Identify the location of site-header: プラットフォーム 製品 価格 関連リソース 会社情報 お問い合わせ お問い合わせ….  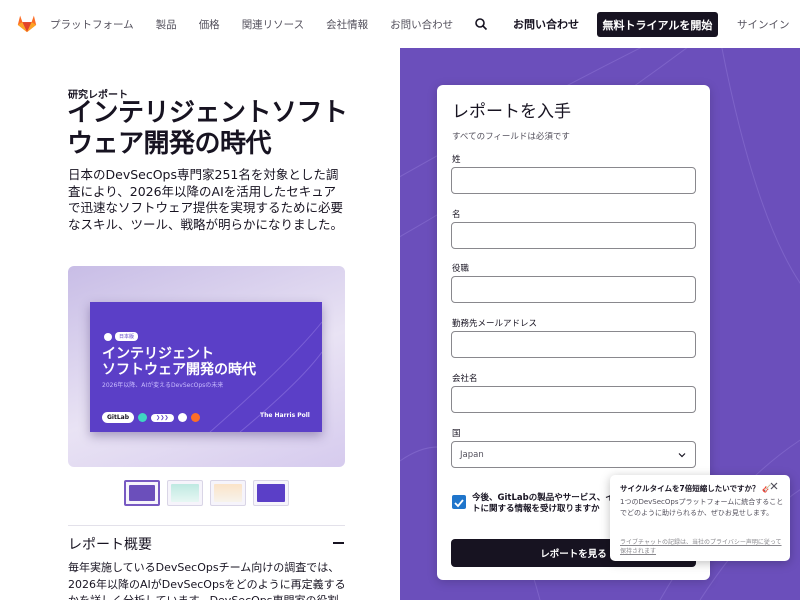
(400, 24).